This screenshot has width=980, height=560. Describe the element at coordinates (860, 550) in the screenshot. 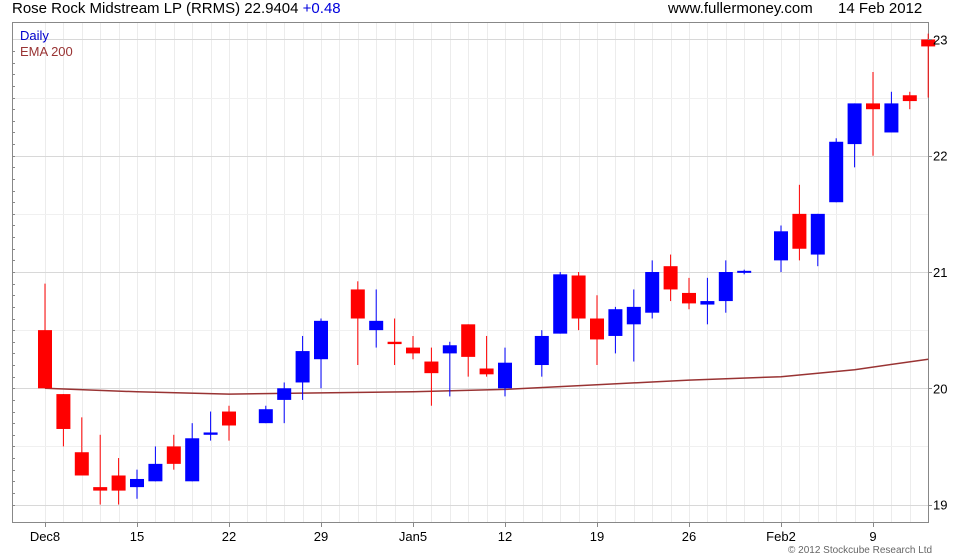

I see `copyright-notice: © 2012 Stockcube Research Ltd` at that location.